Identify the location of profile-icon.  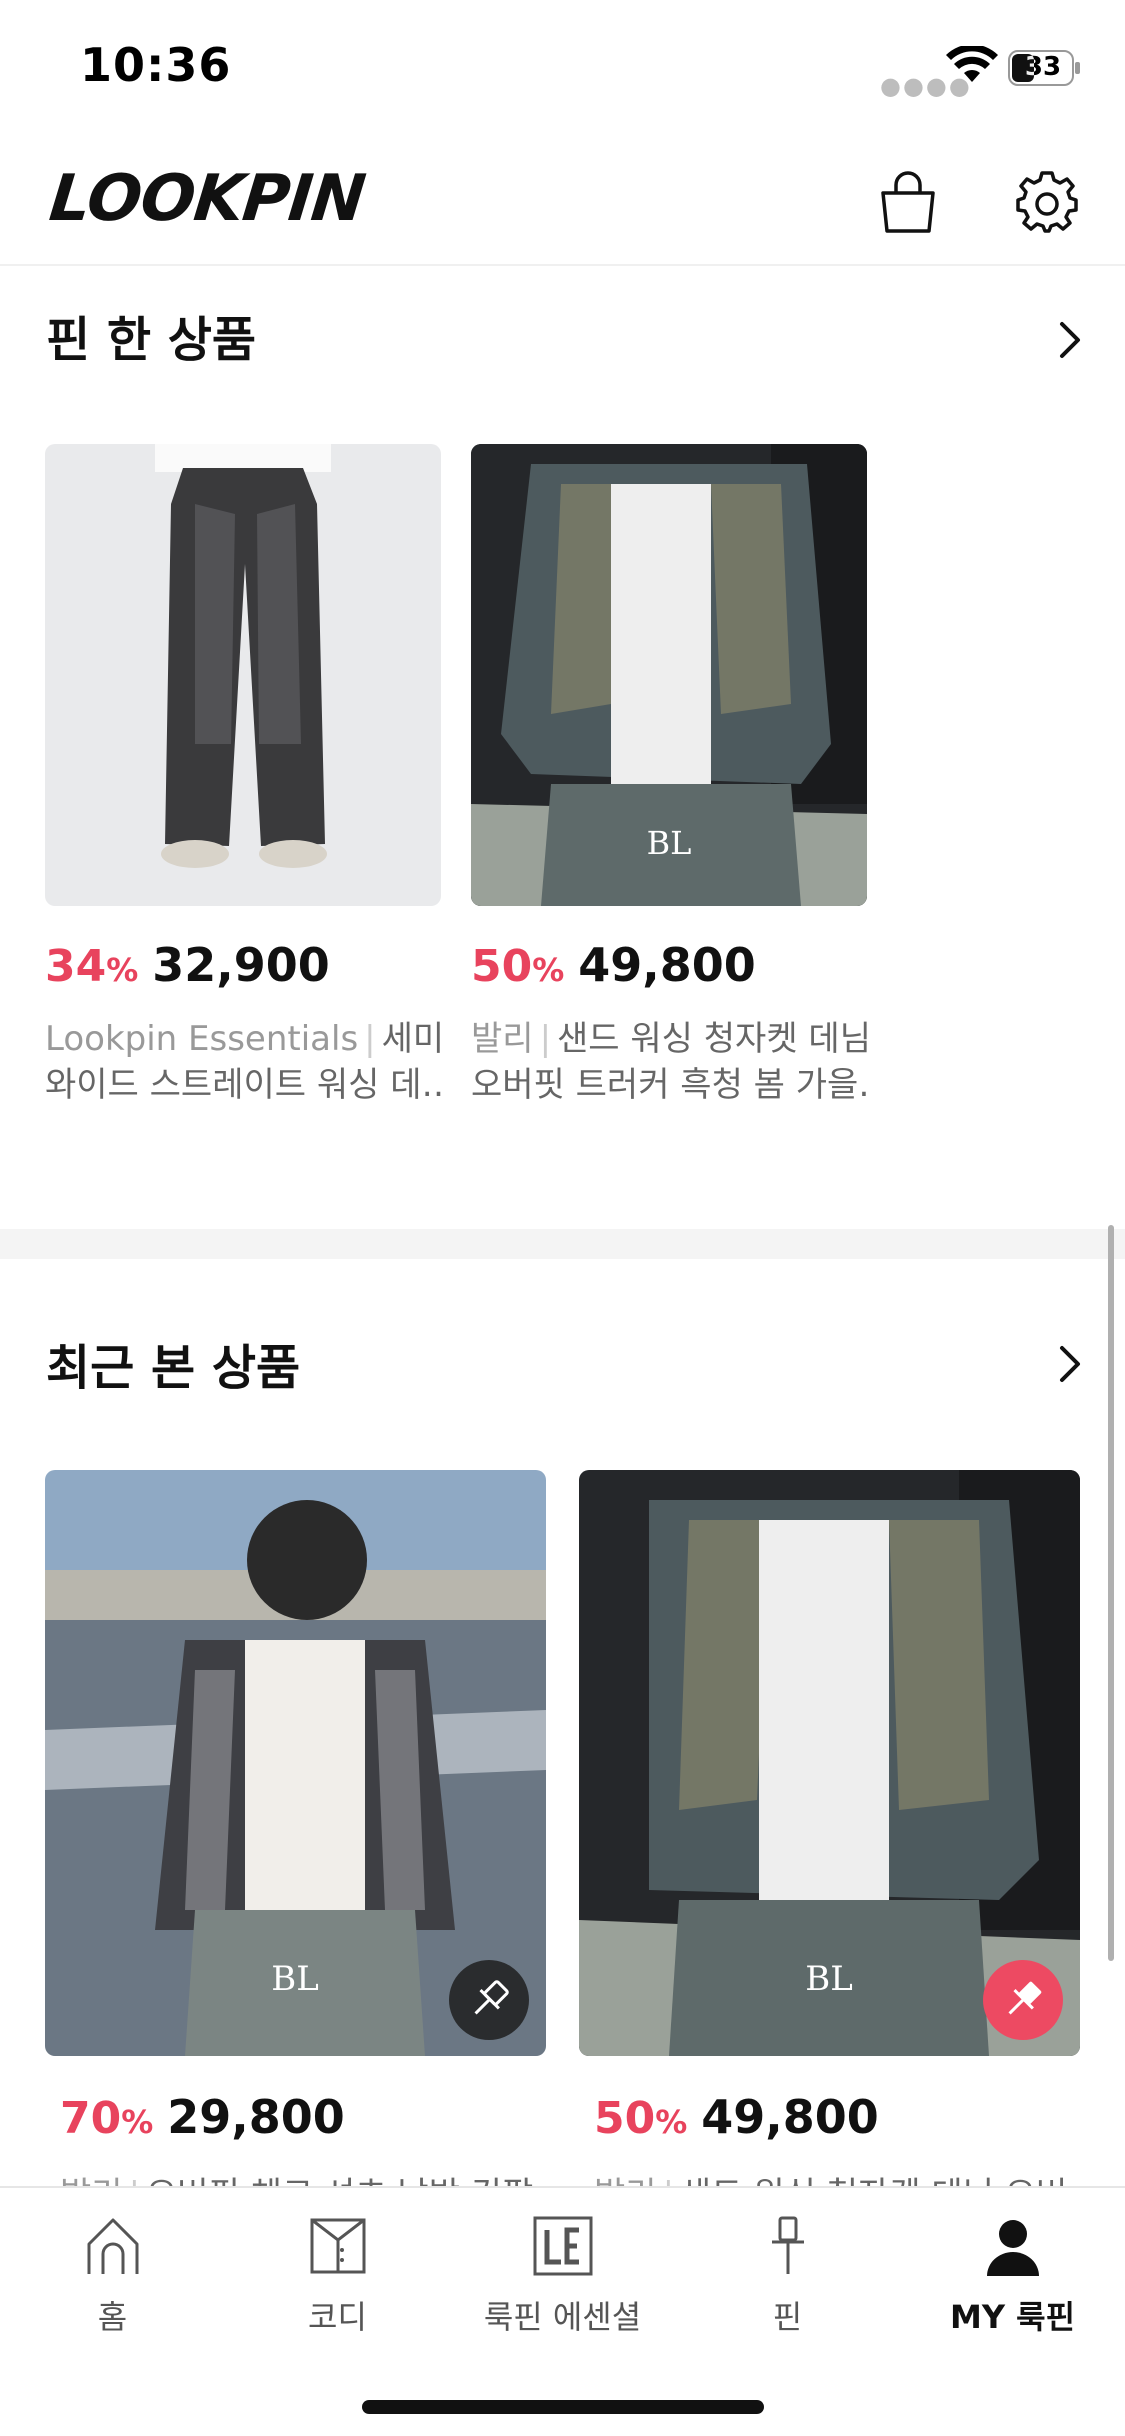
(1012, 2248).